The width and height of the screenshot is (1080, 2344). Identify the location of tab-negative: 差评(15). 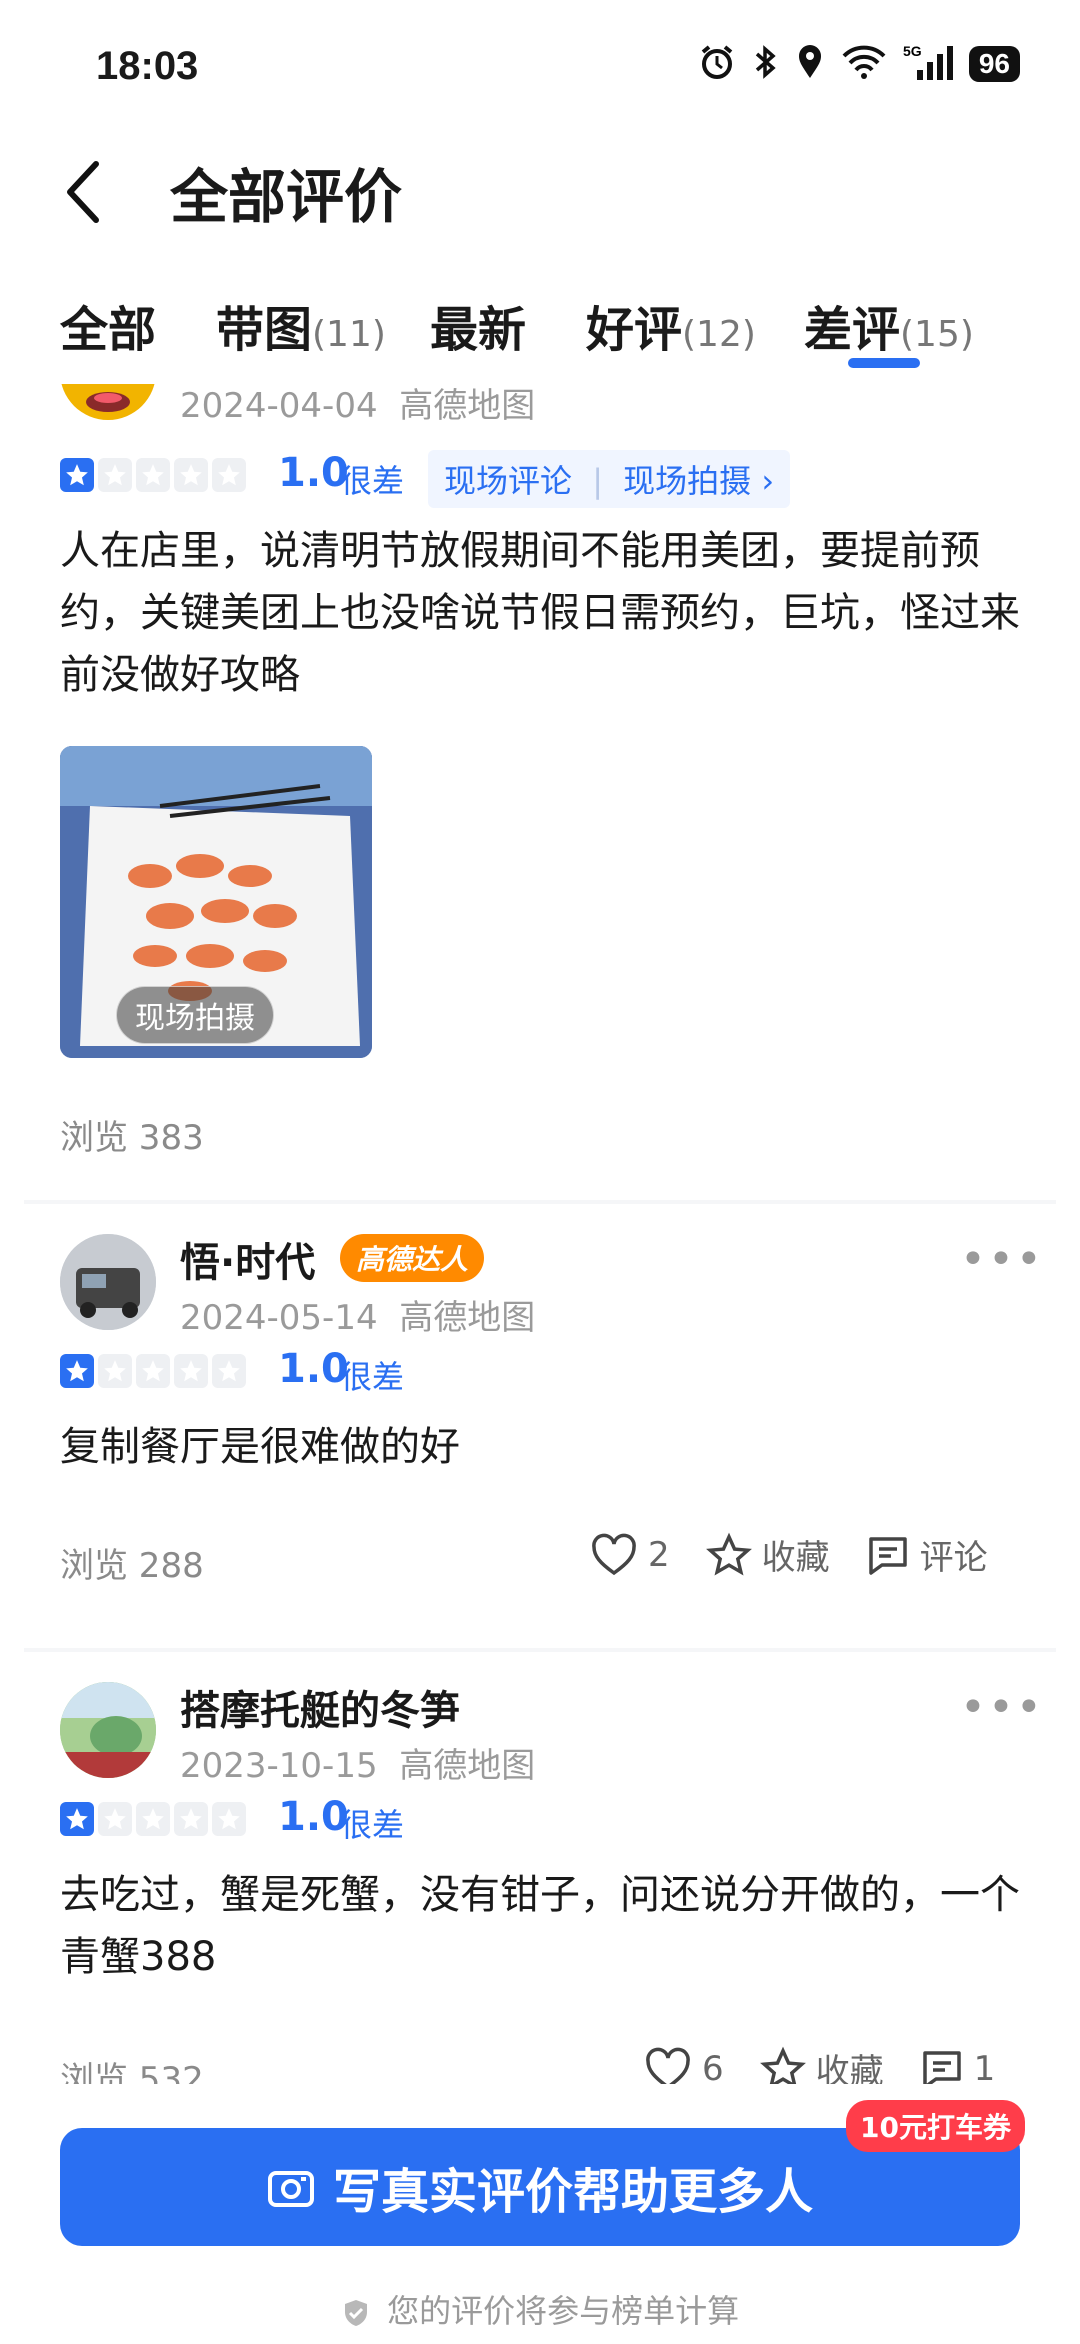
(889, 325).